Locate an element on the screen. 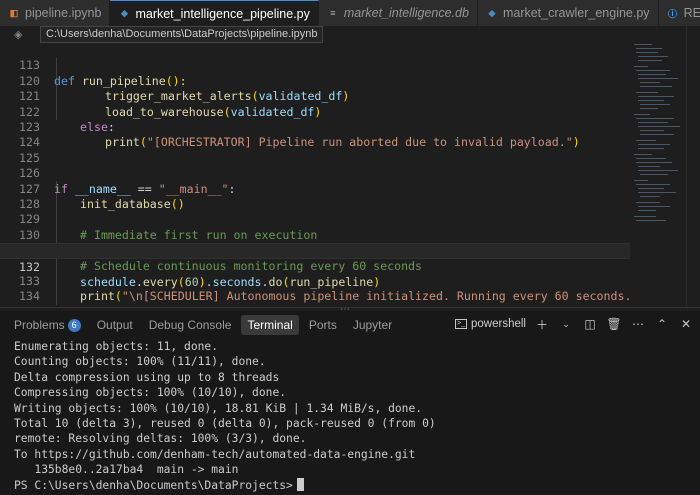 This screenshot has height=495, width=700. tab-market-crawler-engine: ◆ market_crawler_engine.py is located at coordinates (568, 13).